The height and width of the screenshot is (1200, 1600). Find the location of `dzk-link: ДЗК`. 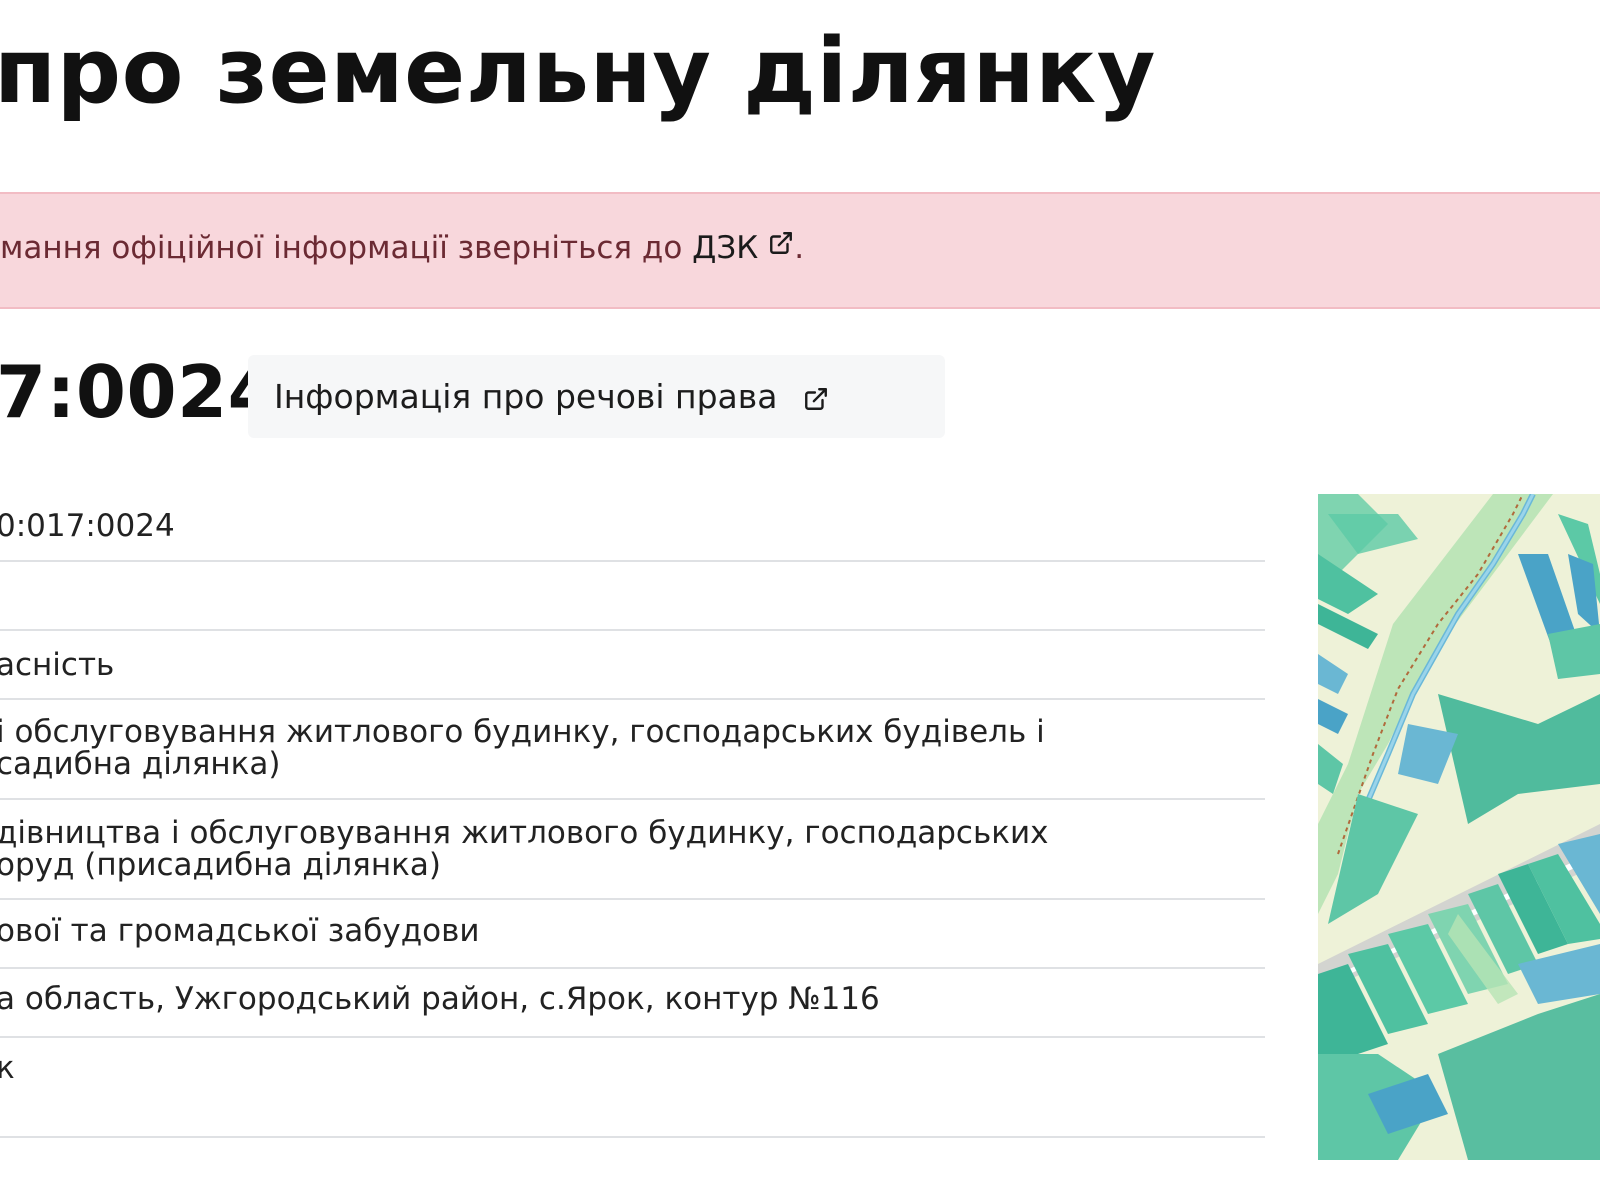

dzk-link: ДЗК is located at coordinates (743, 248).